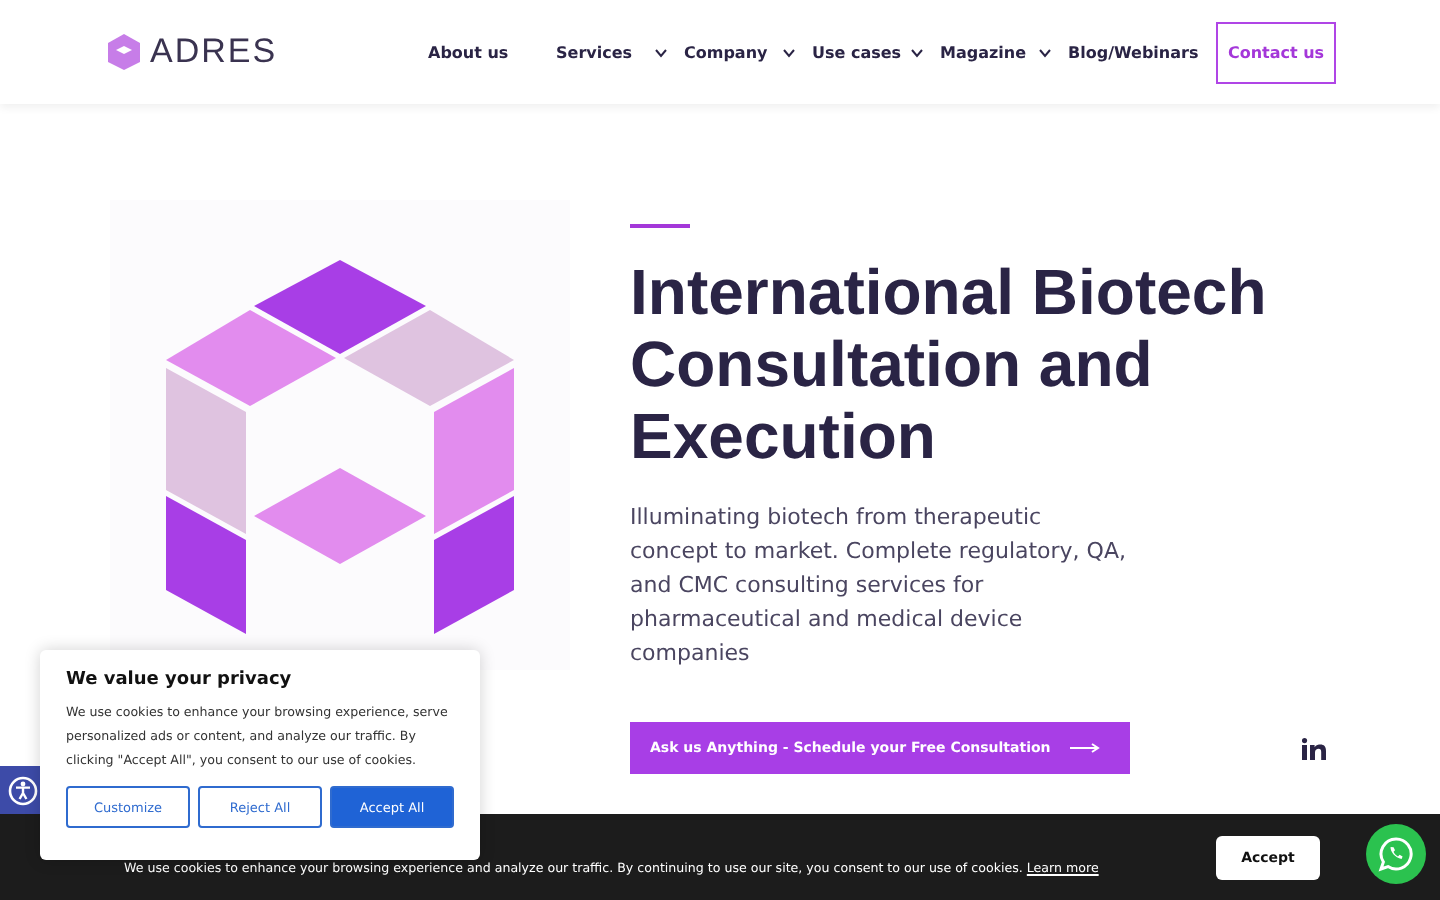 The height and width of the screenshot is (900, 1440). I want to click on arrow-icon, so click(1086, 748).